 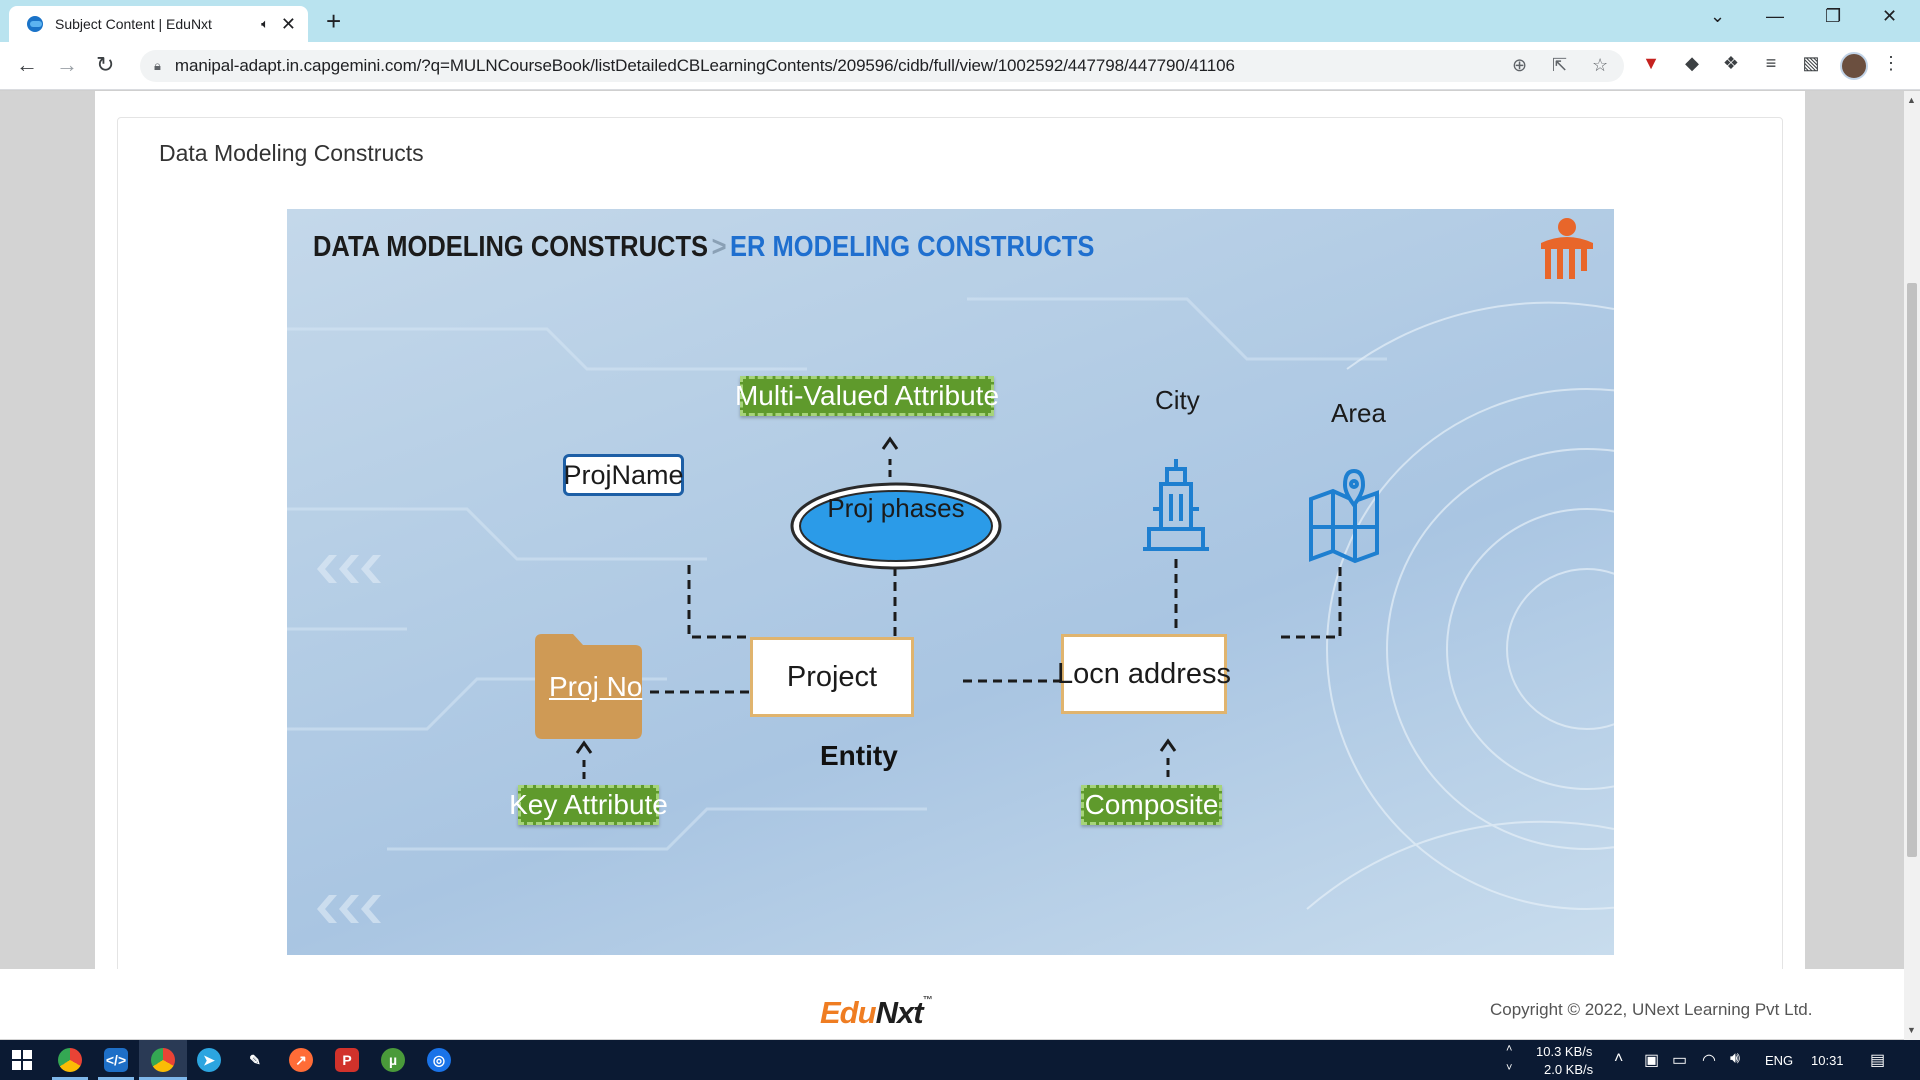 What do you see at coordinates (832, 677) in the screenshot?
I see `project-entity-box: Project` at bounding box center [832, 677].